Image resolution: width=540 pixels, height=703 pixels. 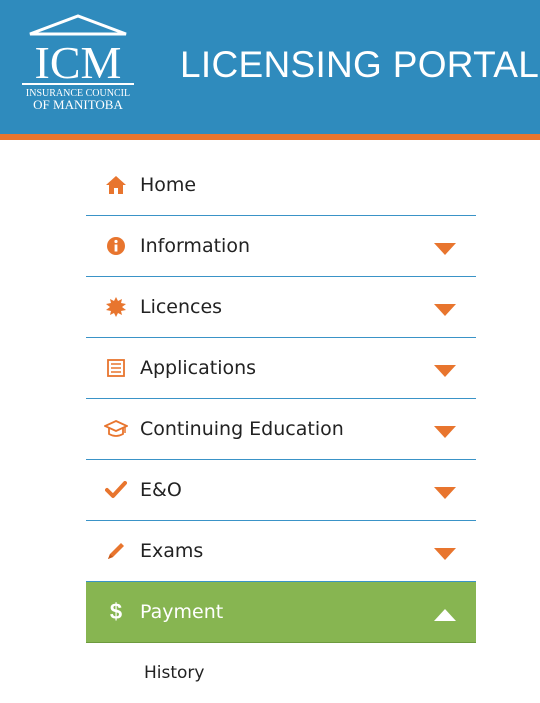 I want to click on nav-item-applications: Applications, so click(x=281, y=368).